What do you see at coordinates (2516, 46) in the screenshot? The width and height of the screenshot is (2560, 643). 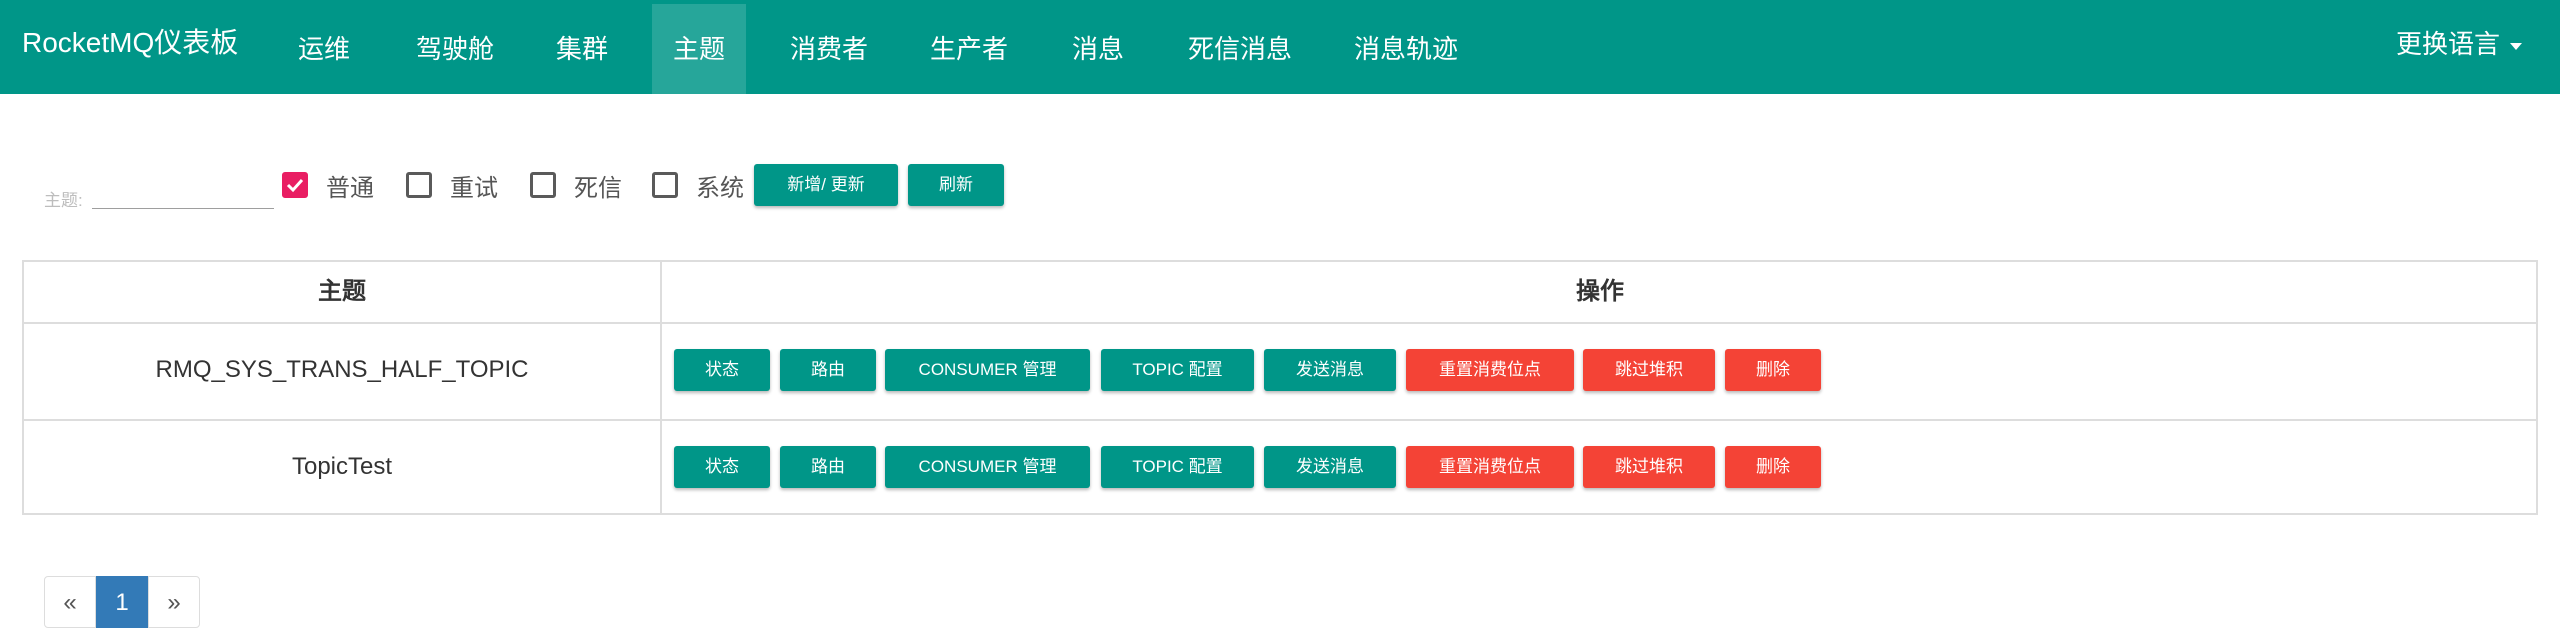 I see `caret-down-icon` at bounding box center [2516, 46].